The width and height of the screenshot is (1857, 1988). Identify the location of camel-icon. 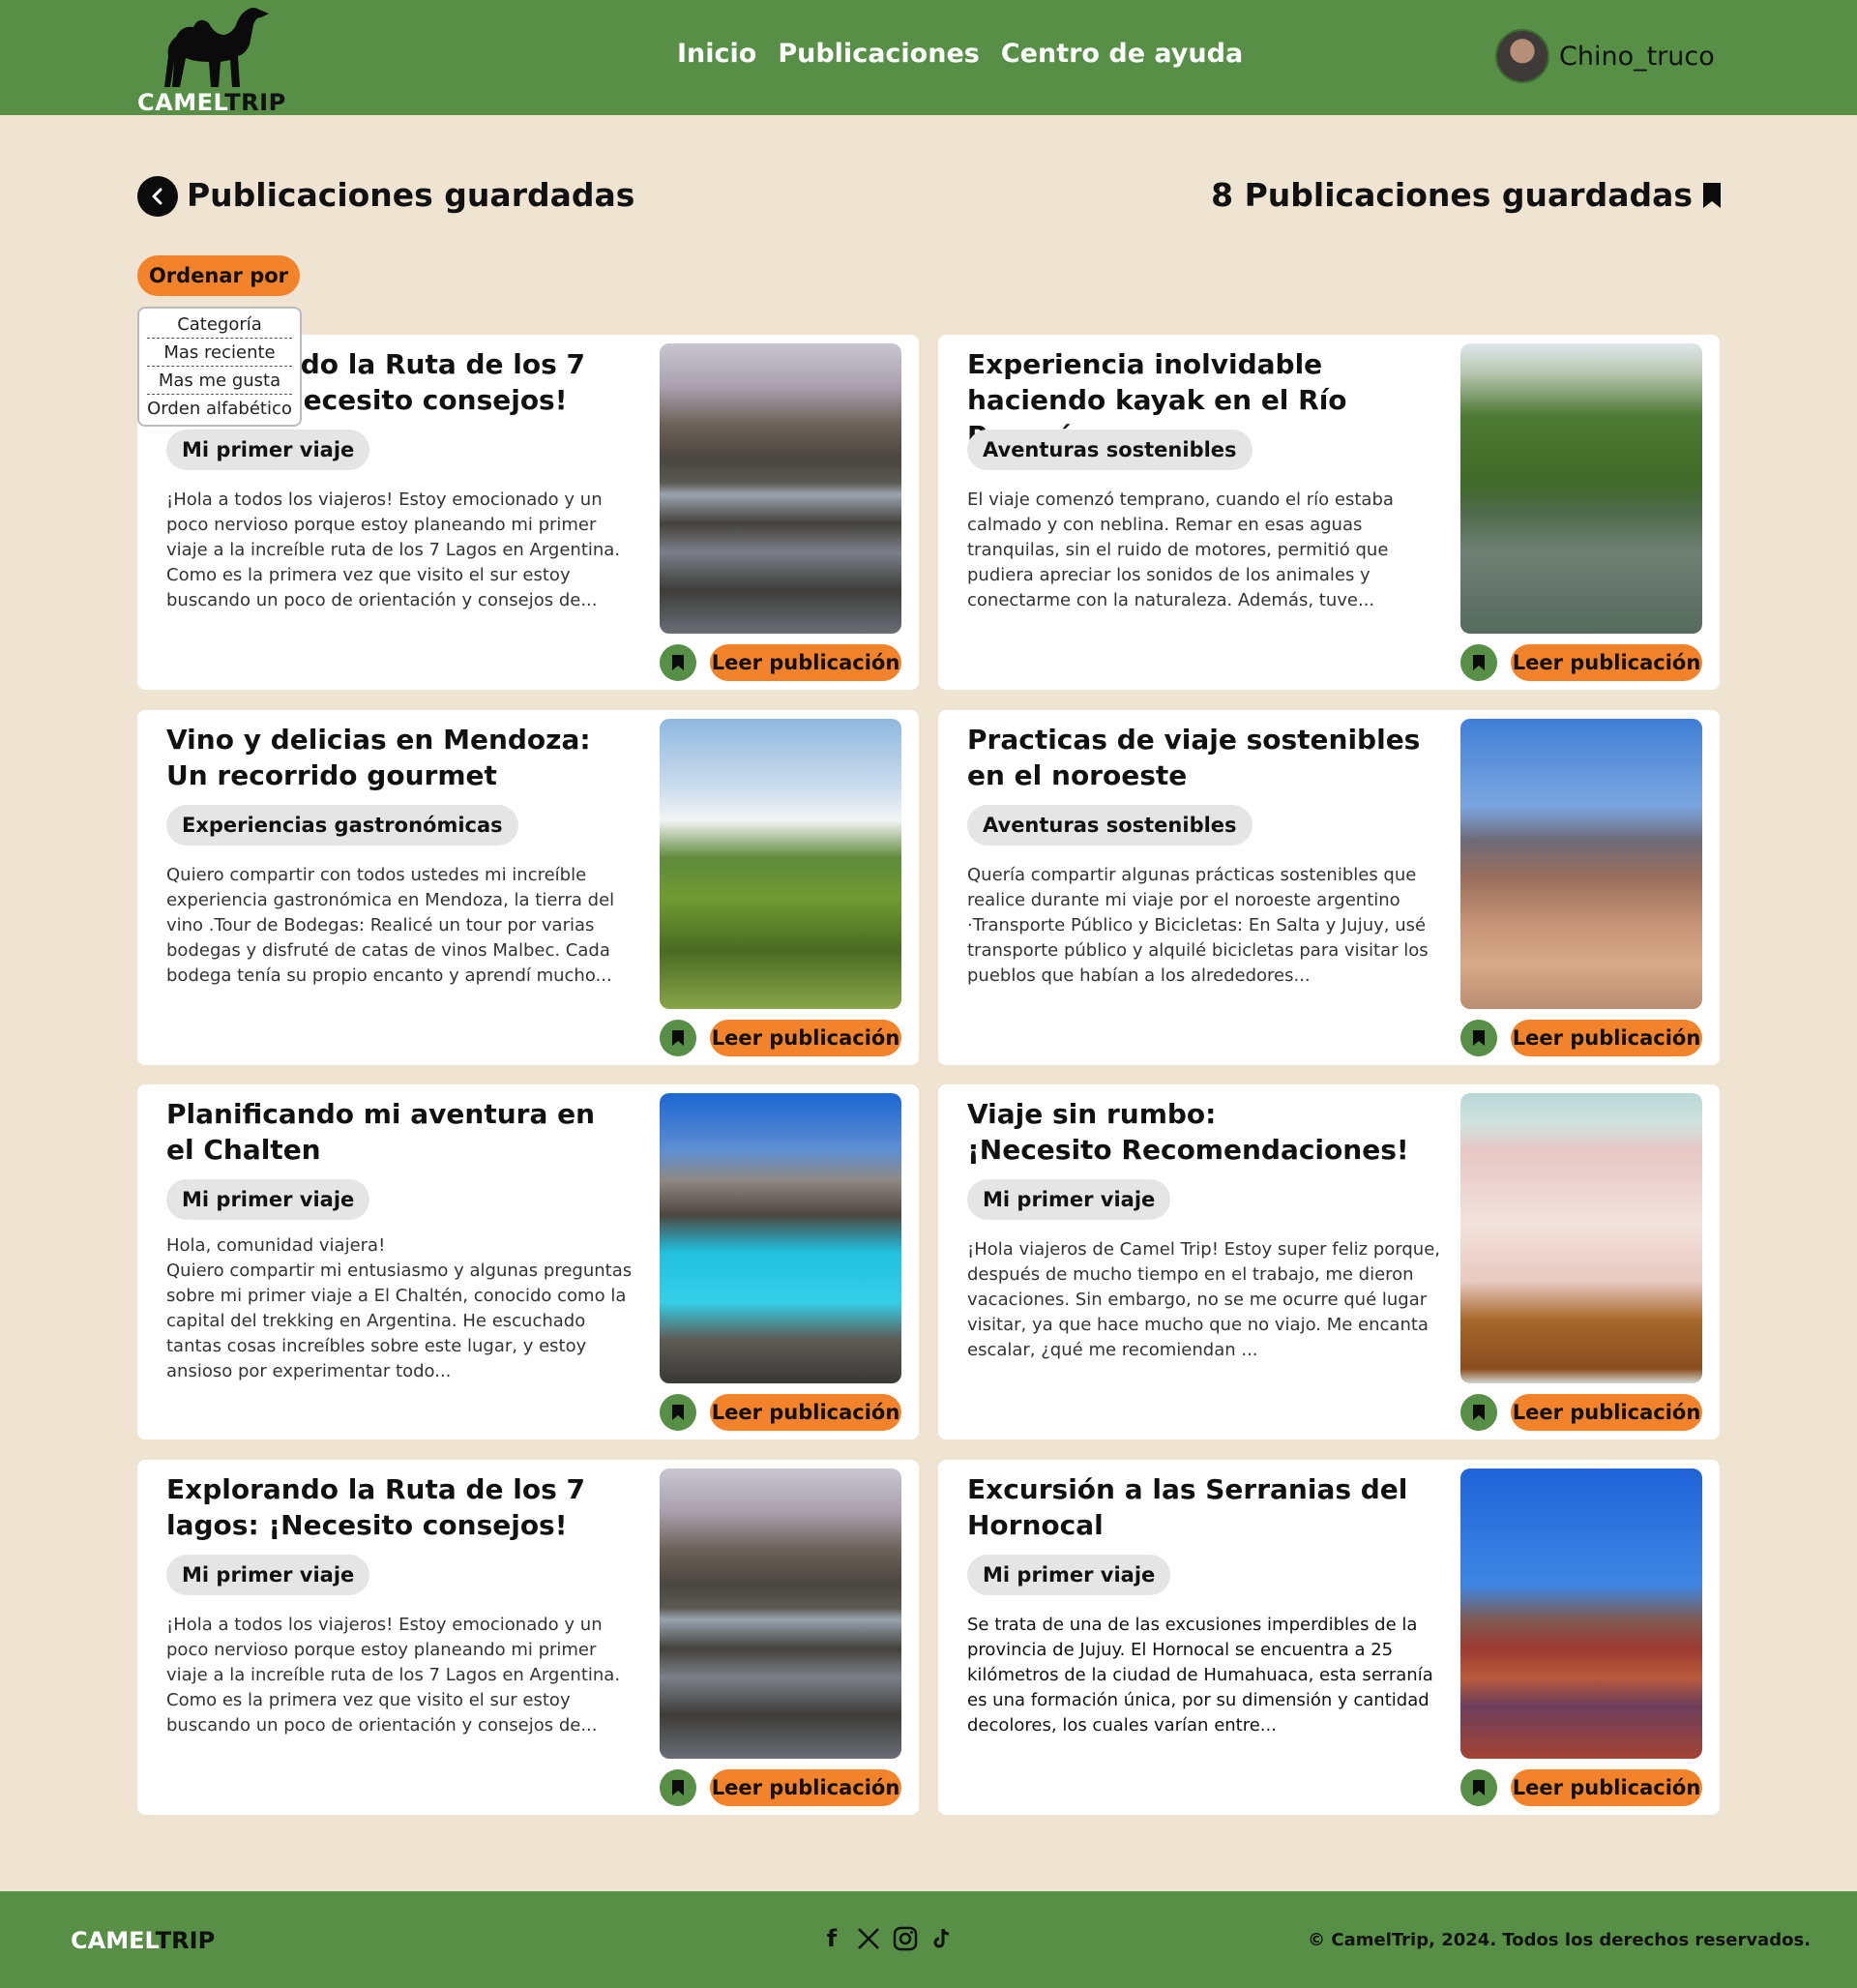
(216, 47).